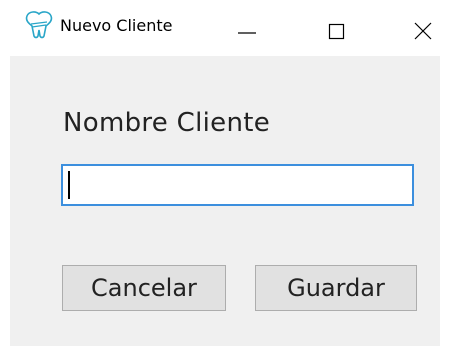  What do you see at coordinates (336, 288) in the screenshot?
I see `save-button: Guardar` at bounding box center [336, 288].